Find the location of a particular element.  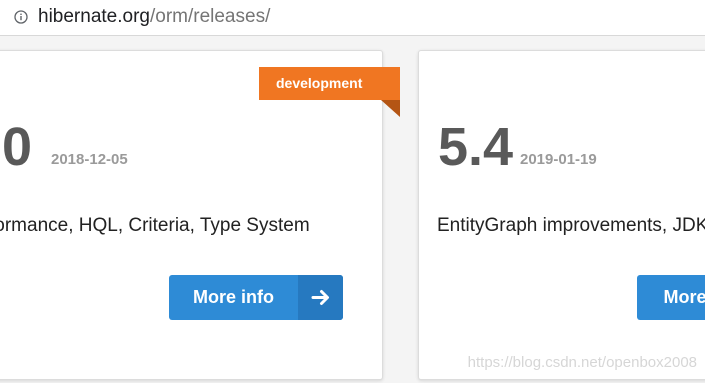

more-info-label: More info is located at coordinates (233, 297).